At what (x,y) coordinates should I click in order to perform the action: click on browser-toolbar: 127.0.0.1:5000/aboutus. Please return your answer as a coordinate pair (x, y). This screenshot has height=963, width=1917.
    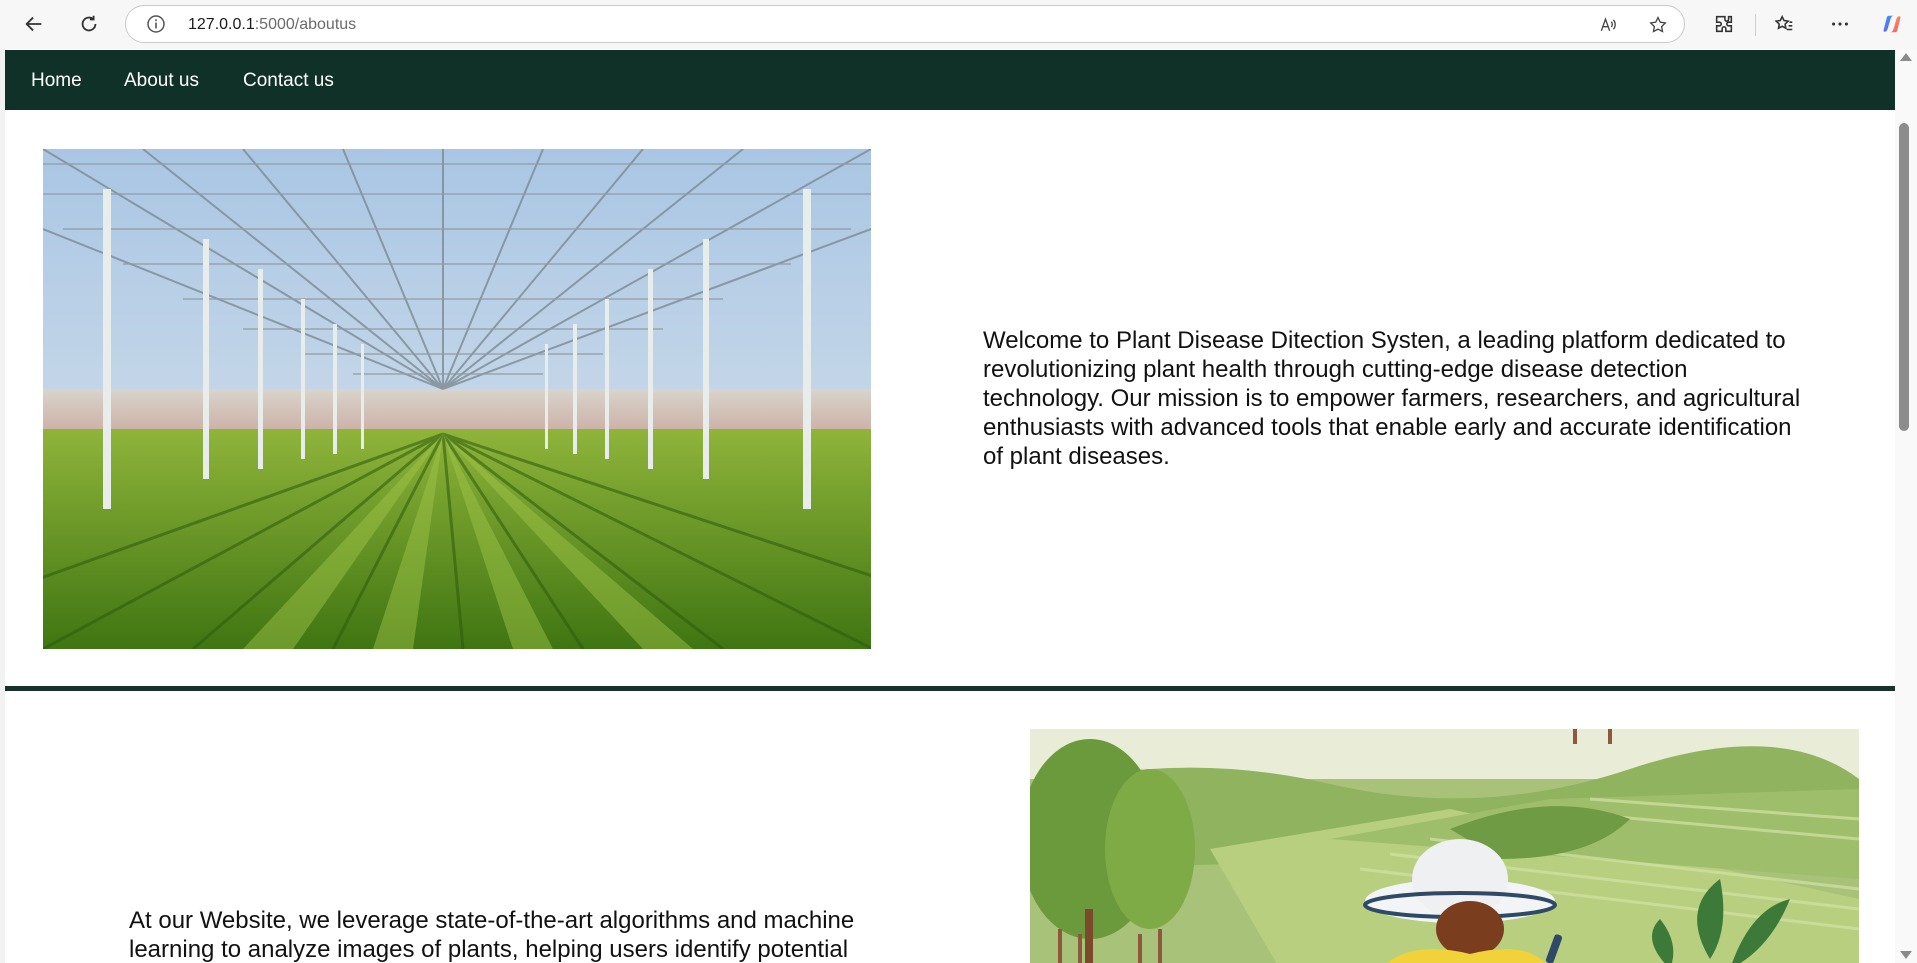
    Looking at the image, I should click on (958, 24).